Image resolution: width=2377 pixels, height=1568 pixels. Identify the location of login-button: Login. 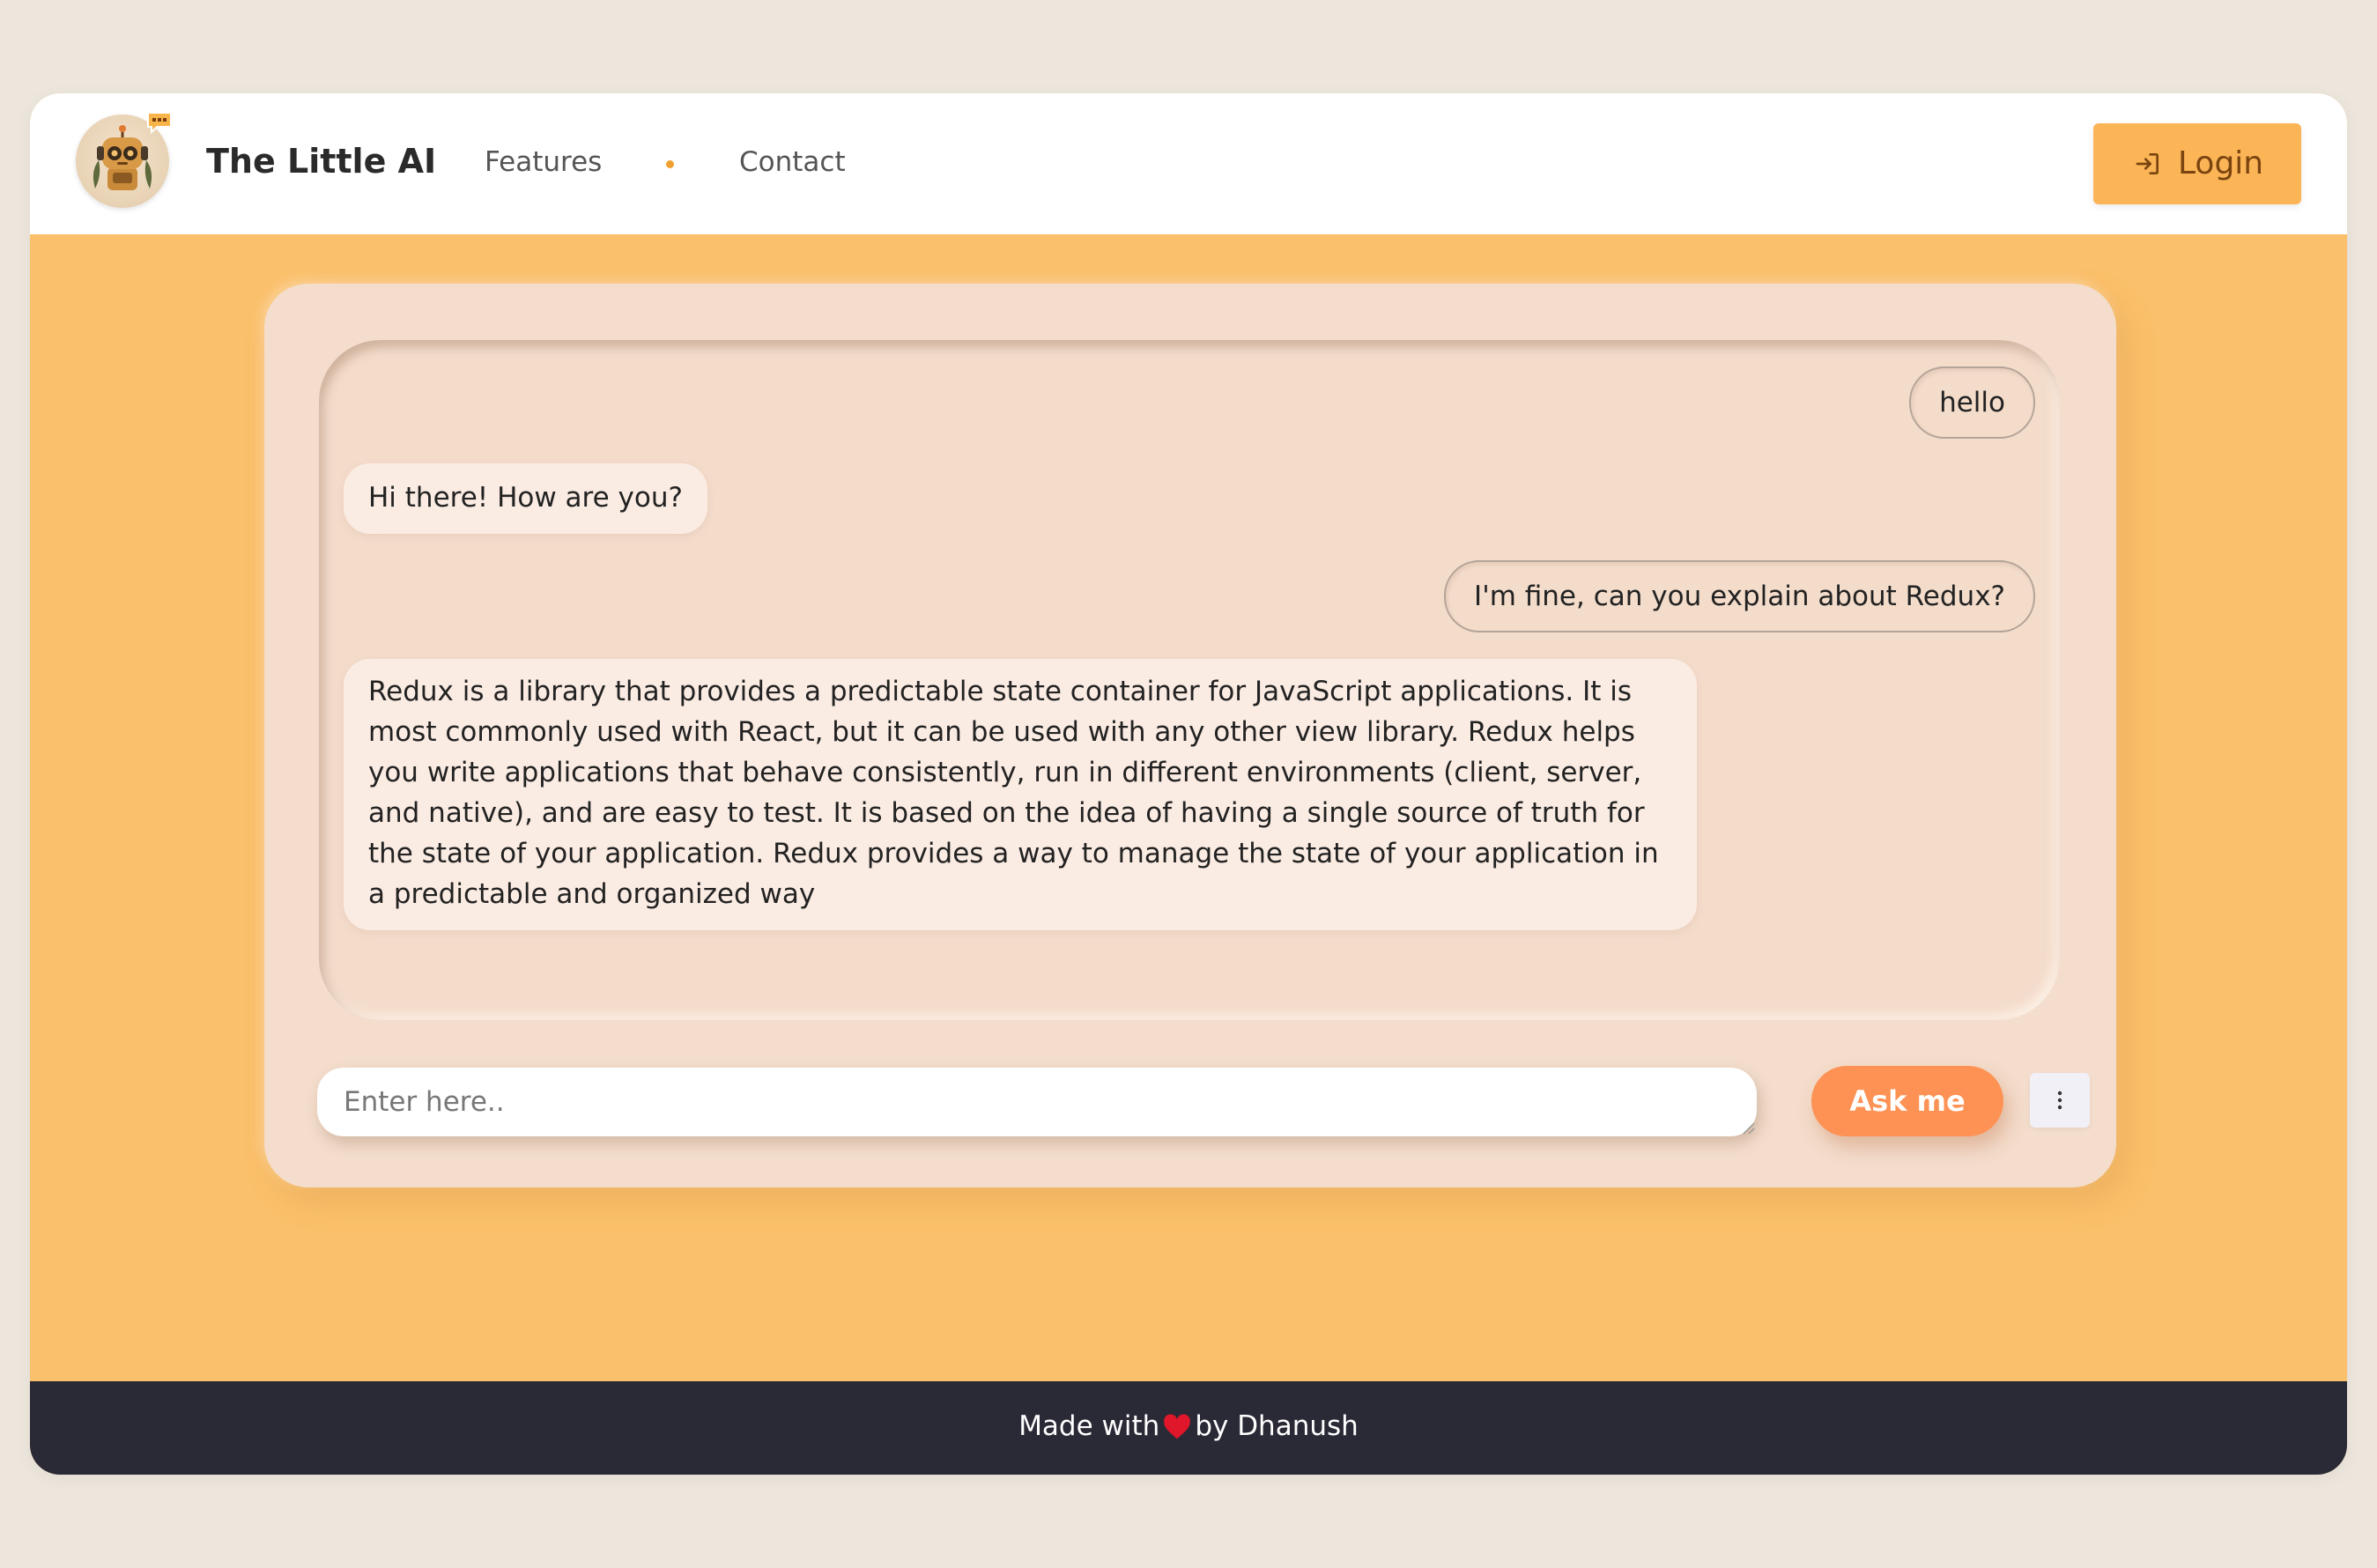
(2197, 163).